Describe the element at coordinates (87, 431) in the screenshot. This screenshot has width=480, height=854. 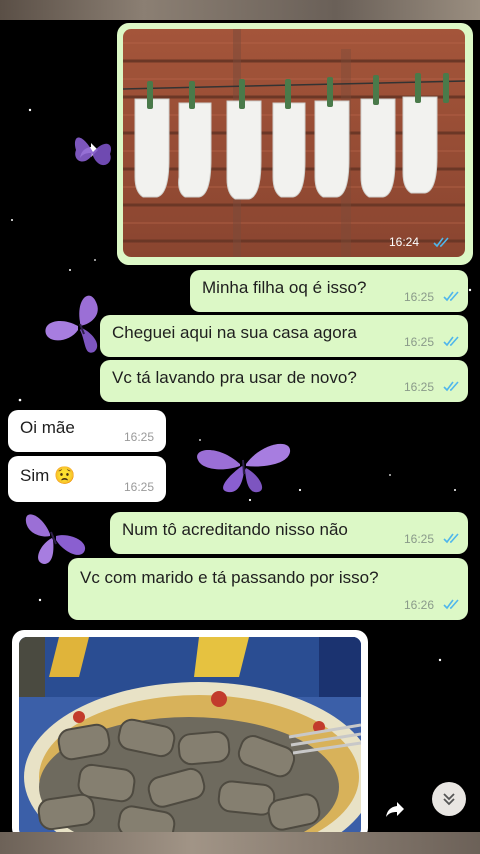
I see `message-bubble-incoming: Oi mãe 16:25` at that location.